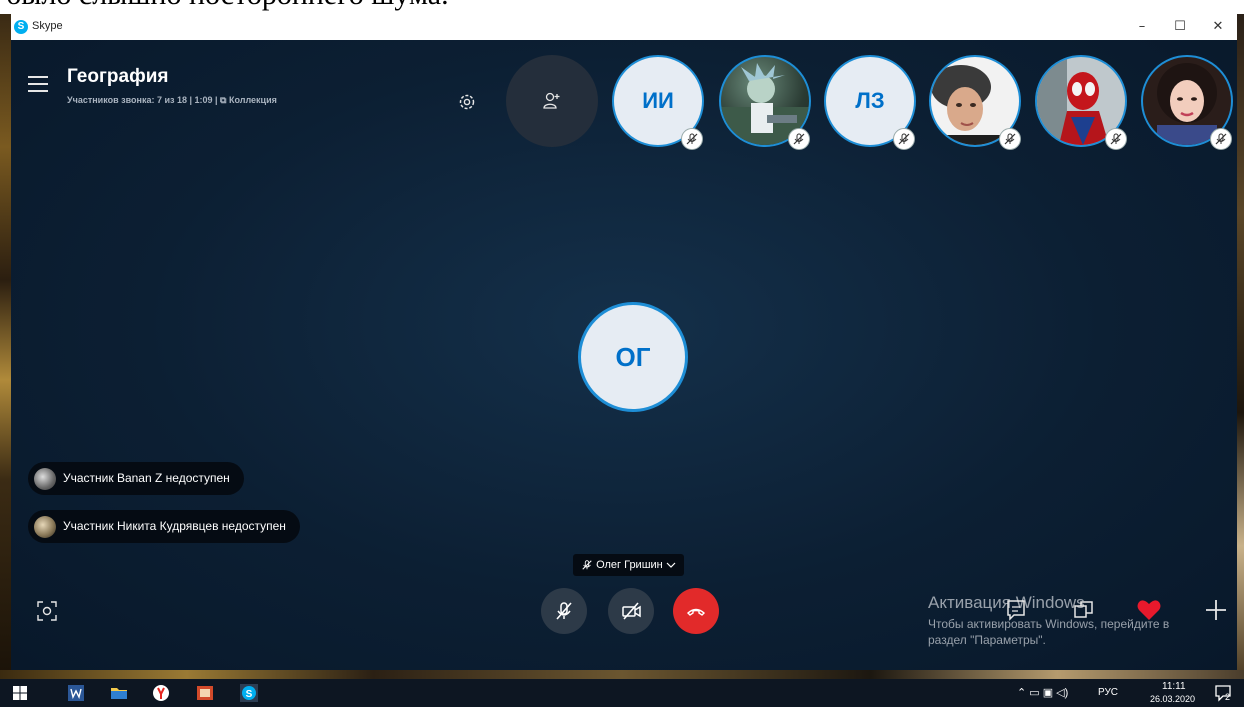 Image resolution: width=1244 pixels, height=707 pixels. Describe the element at coordinates (118, 76) in the screenshot. I see `call-title: География` at that location.